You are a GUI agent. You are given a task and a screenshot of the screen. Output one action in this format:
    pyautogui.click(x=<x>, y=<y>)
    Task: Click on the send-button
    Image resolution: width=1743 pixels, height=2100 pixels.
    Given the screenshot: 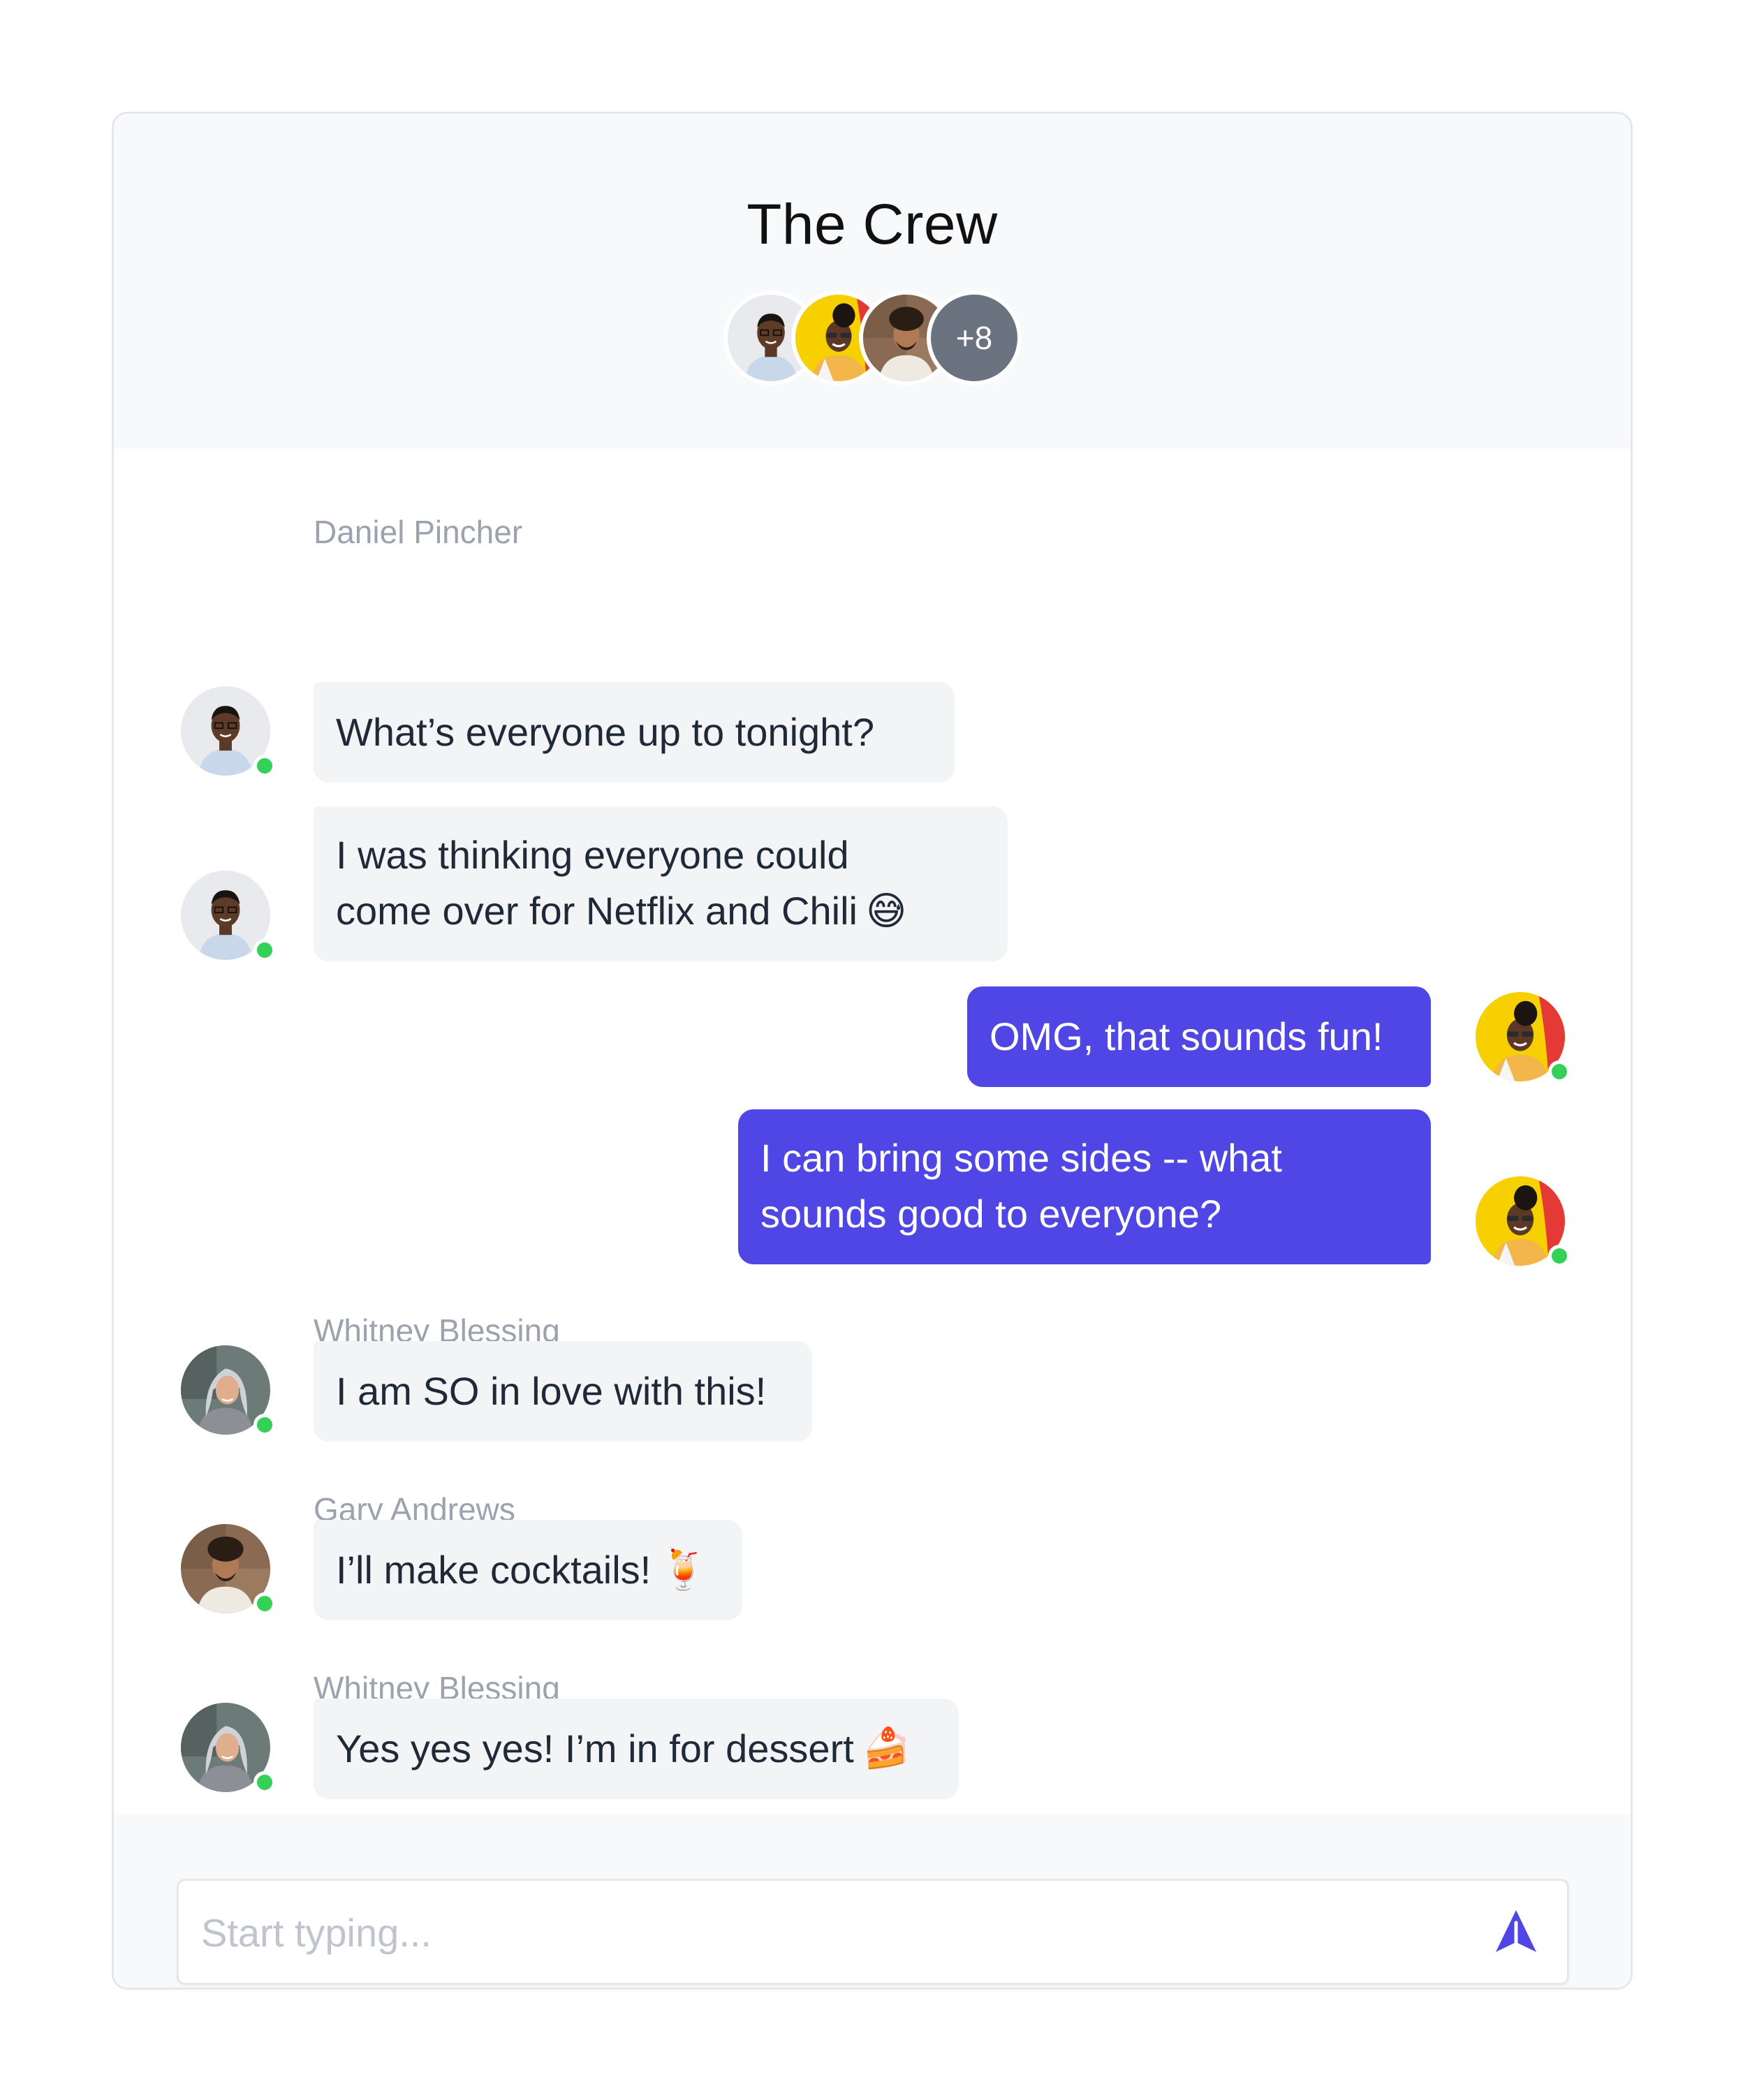 What is the action you would take?
    pyautogui.click(x=1516, y=1931)
    